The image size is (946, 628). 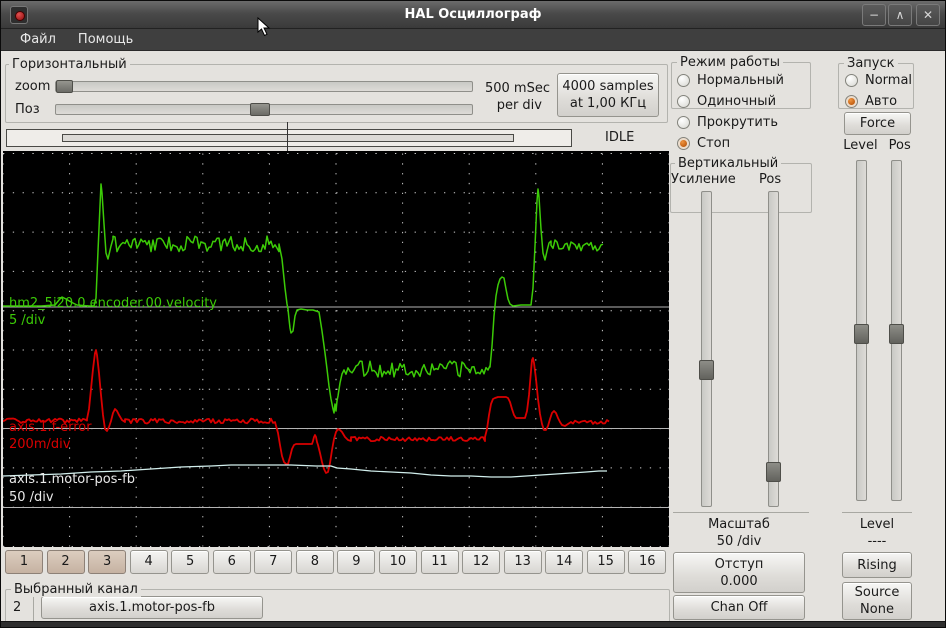 What do you see at coordinates (31, 497) in the screenshot?
I see `trace-3-scale-label: 50 /div` at bounding box center [31, 497].